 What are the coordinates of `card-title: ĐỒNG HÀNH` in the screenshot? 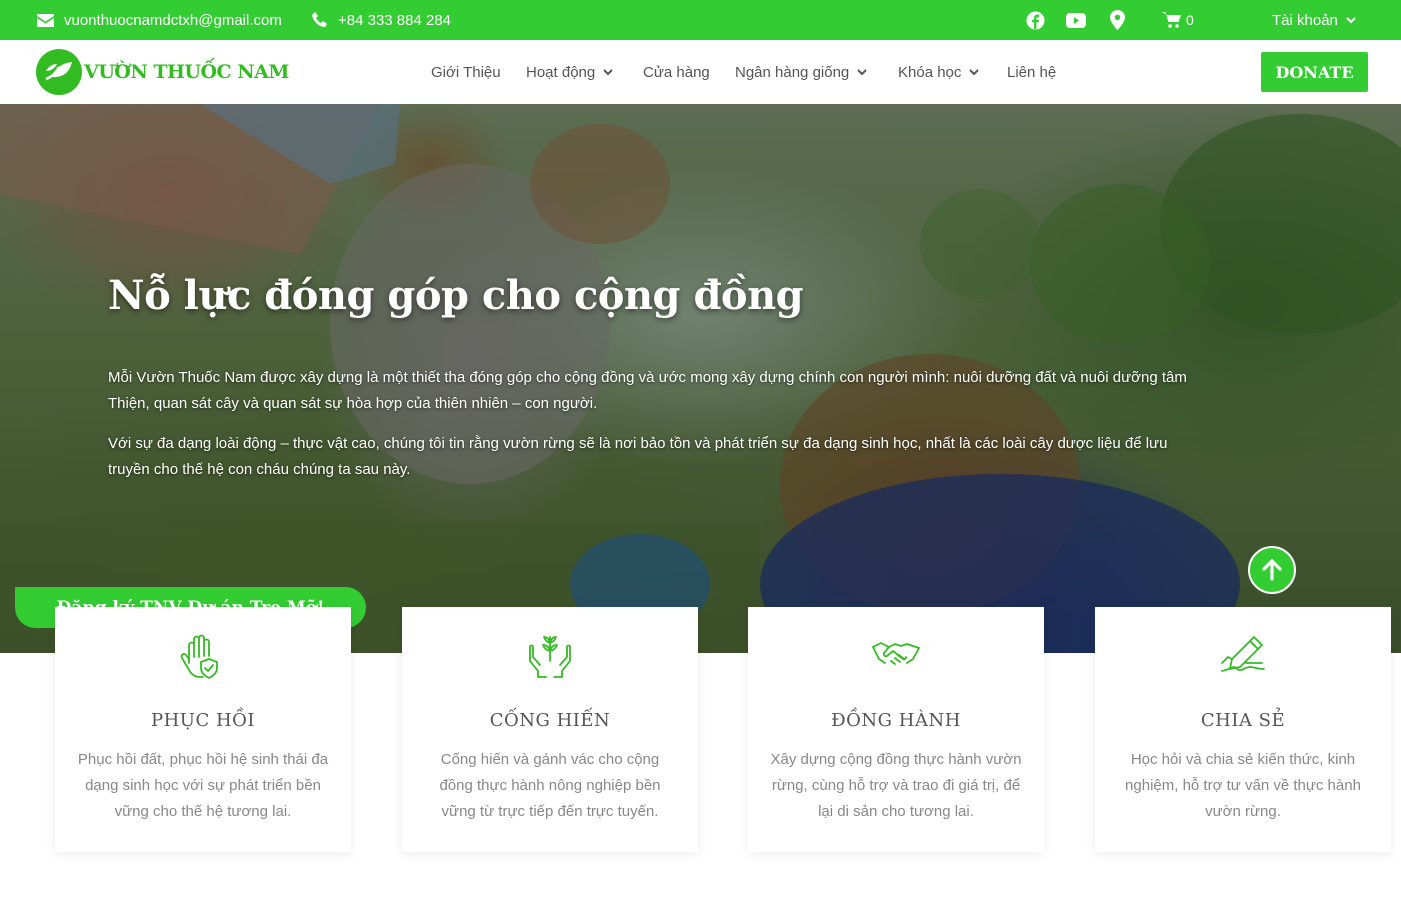 It's located at (896, 720).